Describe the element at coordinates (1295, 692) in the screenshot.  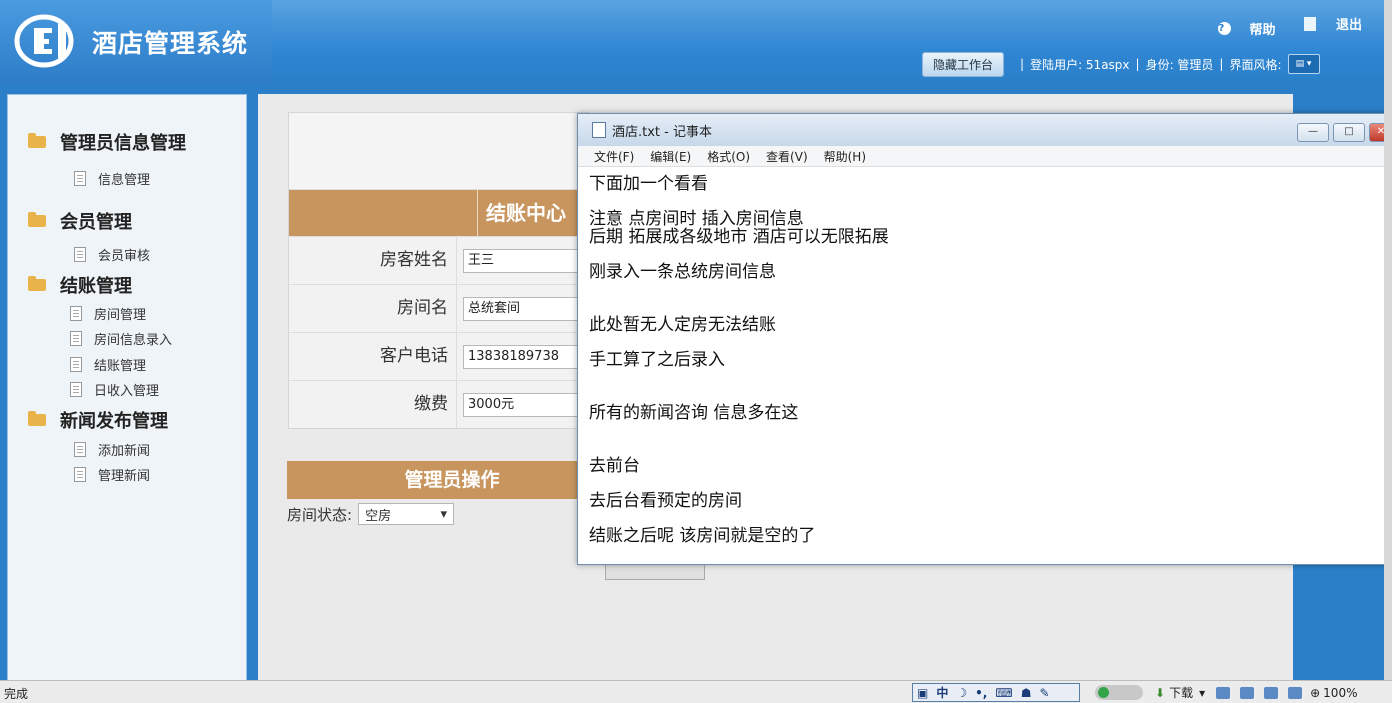
I see `speaker-icon` at that location.